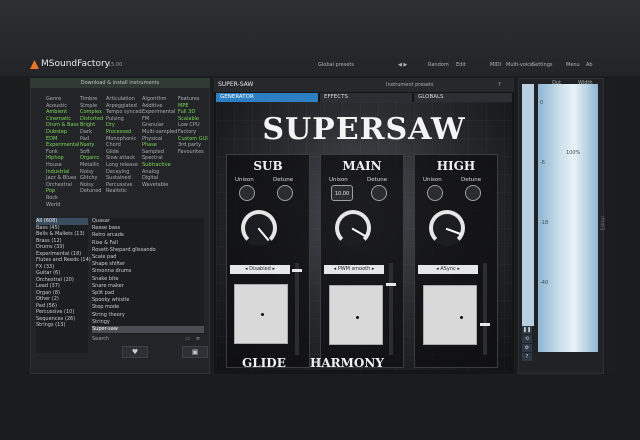 This screenshot has height=440, width=640. I want to click on save-preset-button: ▣, so click(195, 352).